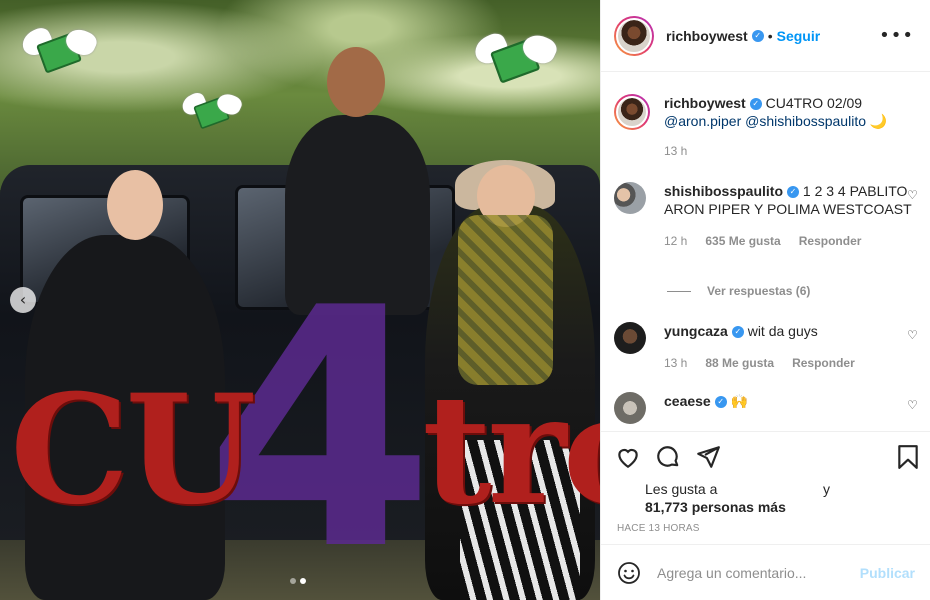 Image resolution: width=930 pixels, height=600 pixels. I want to click on likes-suffix: personas más, so click(739, 507).